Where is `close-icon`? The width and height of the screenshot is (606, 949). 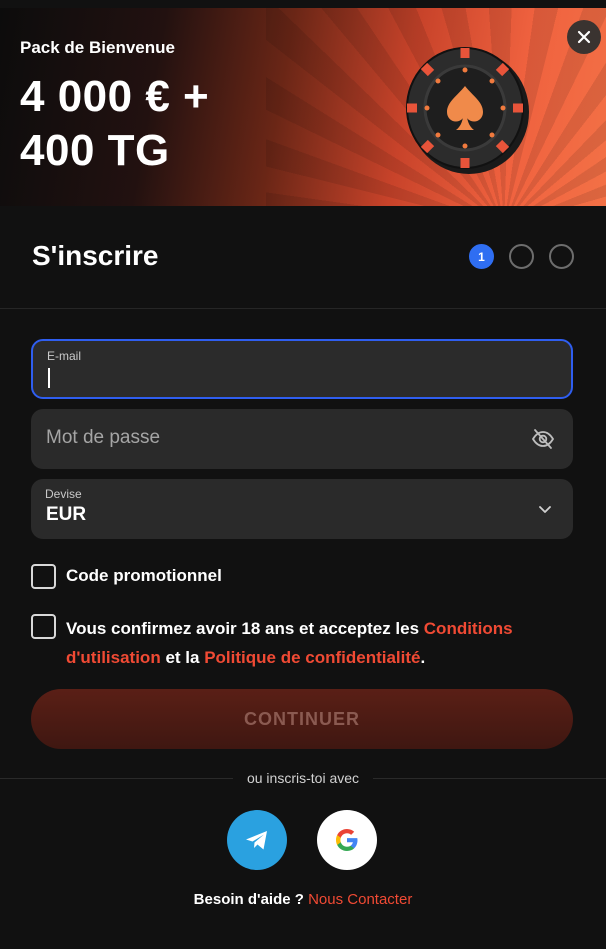 close-icon is located at coordinates (584, 37).